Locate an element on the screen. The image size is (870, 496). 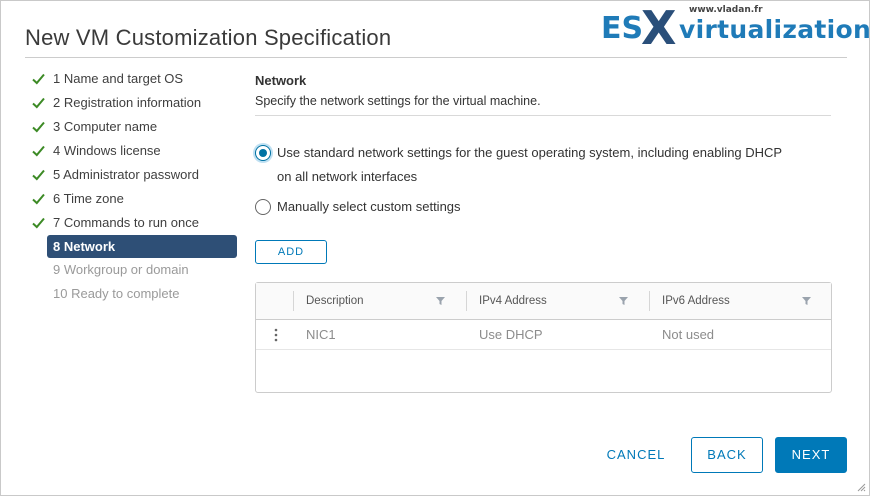
cell-ipv6: Not used is located at coordinates (688, 334).